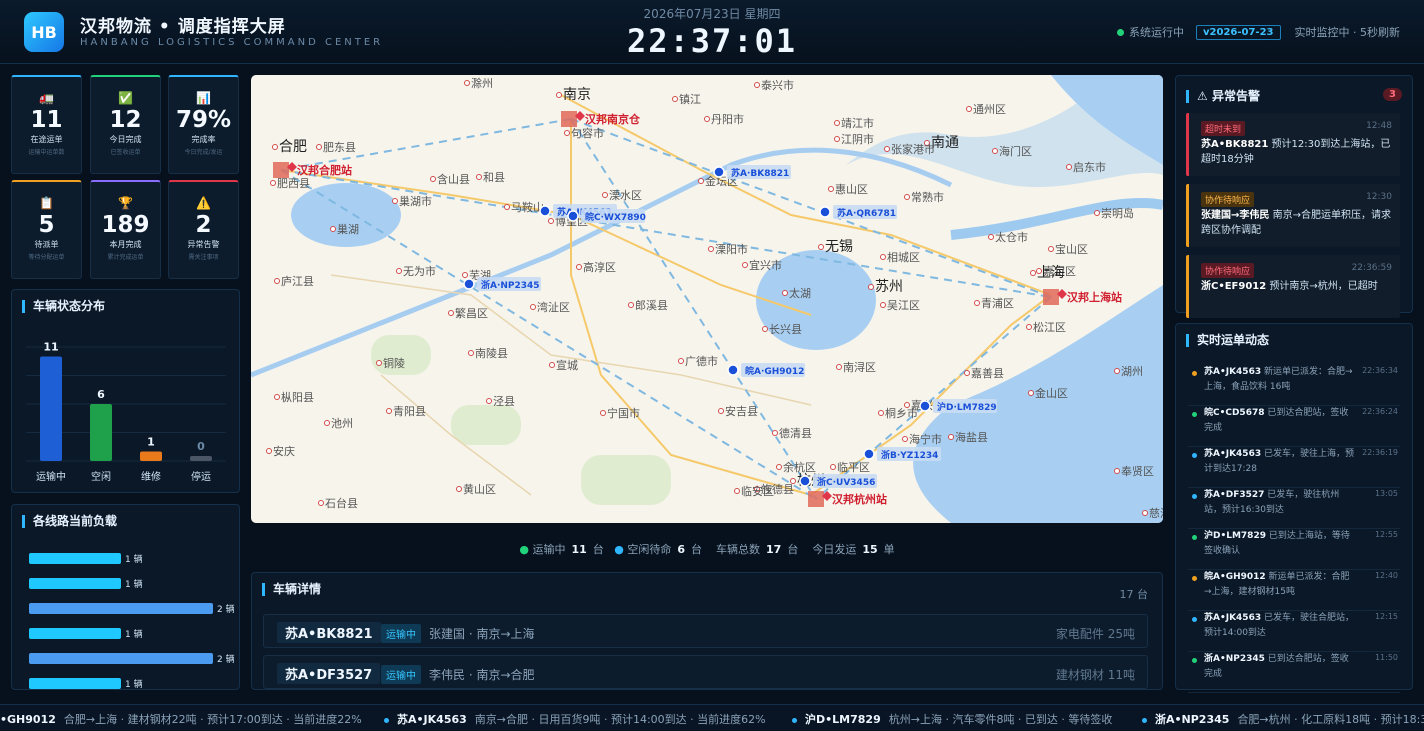 The image size is (1424, 731). Describe the element at coordinates (1294, 672) in the screenshot. I see `feed-item: 浙A•NP2345 已到达合肥站，签收完成 11:50` at that location.